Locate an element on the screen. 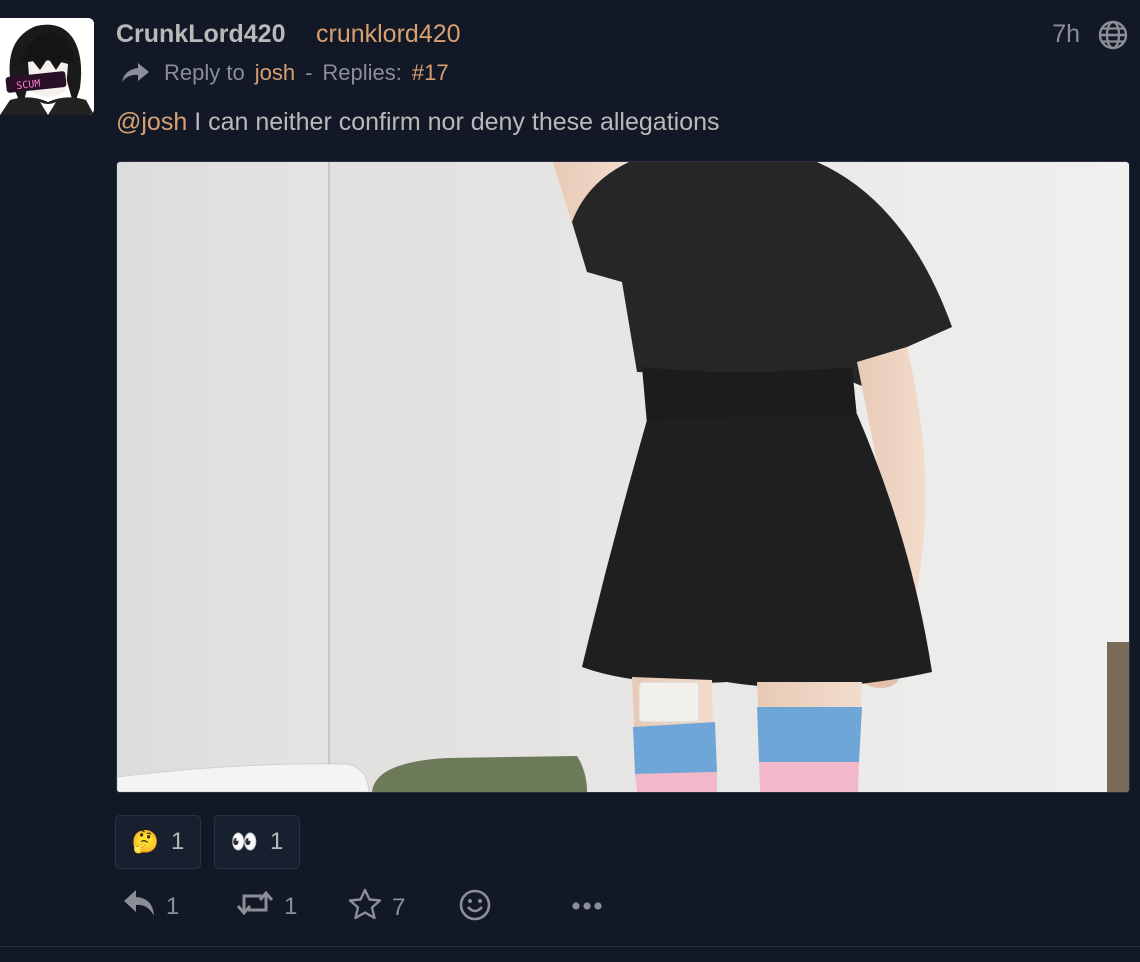 The image size is (1140, 962). reply-prefix: Reply to is located at coordinates (204, 72).